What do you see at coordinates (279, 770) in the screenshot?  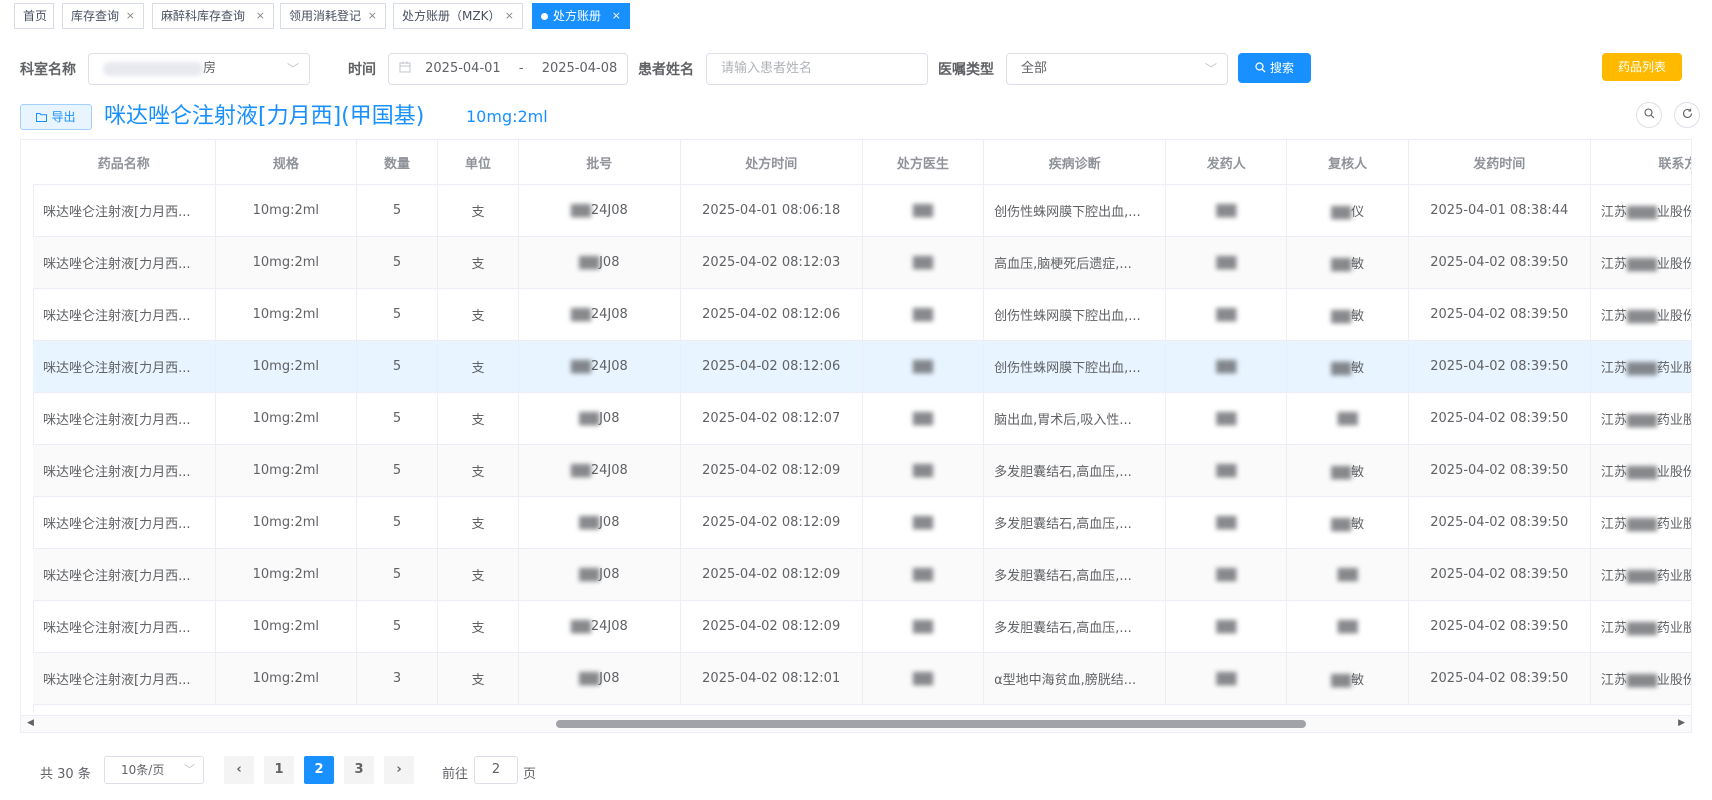 I see `page-button-1: 1` at bounding box center [279, 770].